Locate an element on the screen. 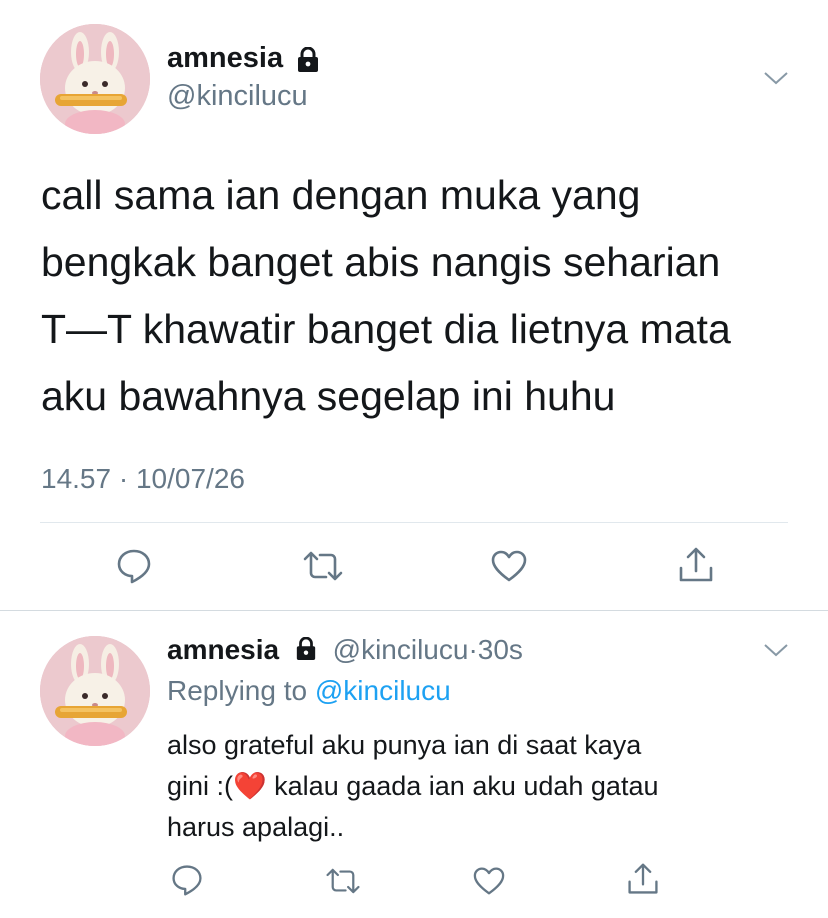 The width and height of the screenshot is (828, 918). reply-author-row: amnesia @kincilucu·30s is located at coordinates (345, 651).